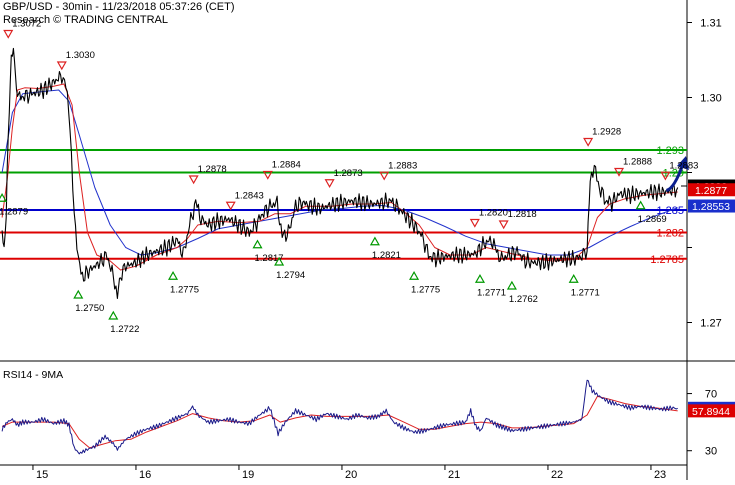 Image resolution: width=735 pixels, height=485 pixels. I want to click on time-tick-label: 21, so click(454, 474).